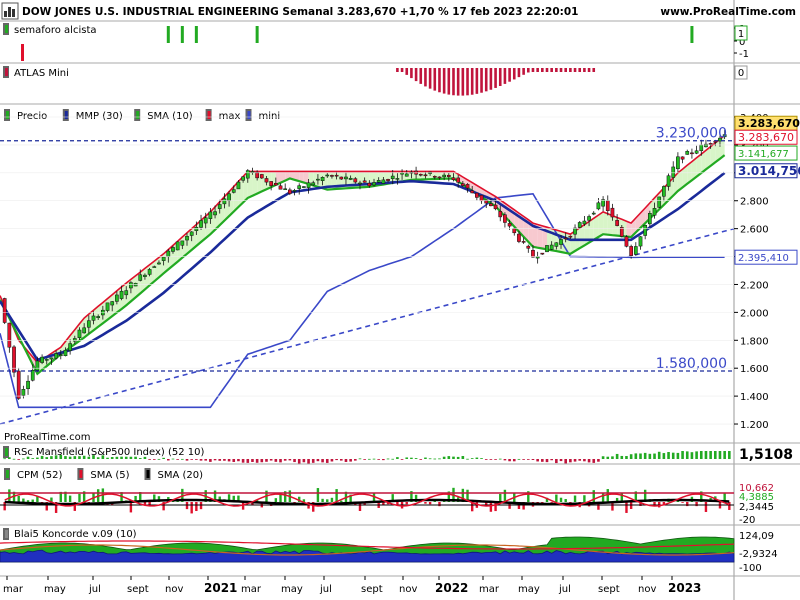 The image size is (800, 600). What do you see at coordinates (99, 116) in the screenshot?
I see `legend-mmp-30-: MMP (30)` at bounding box center [99, 116].